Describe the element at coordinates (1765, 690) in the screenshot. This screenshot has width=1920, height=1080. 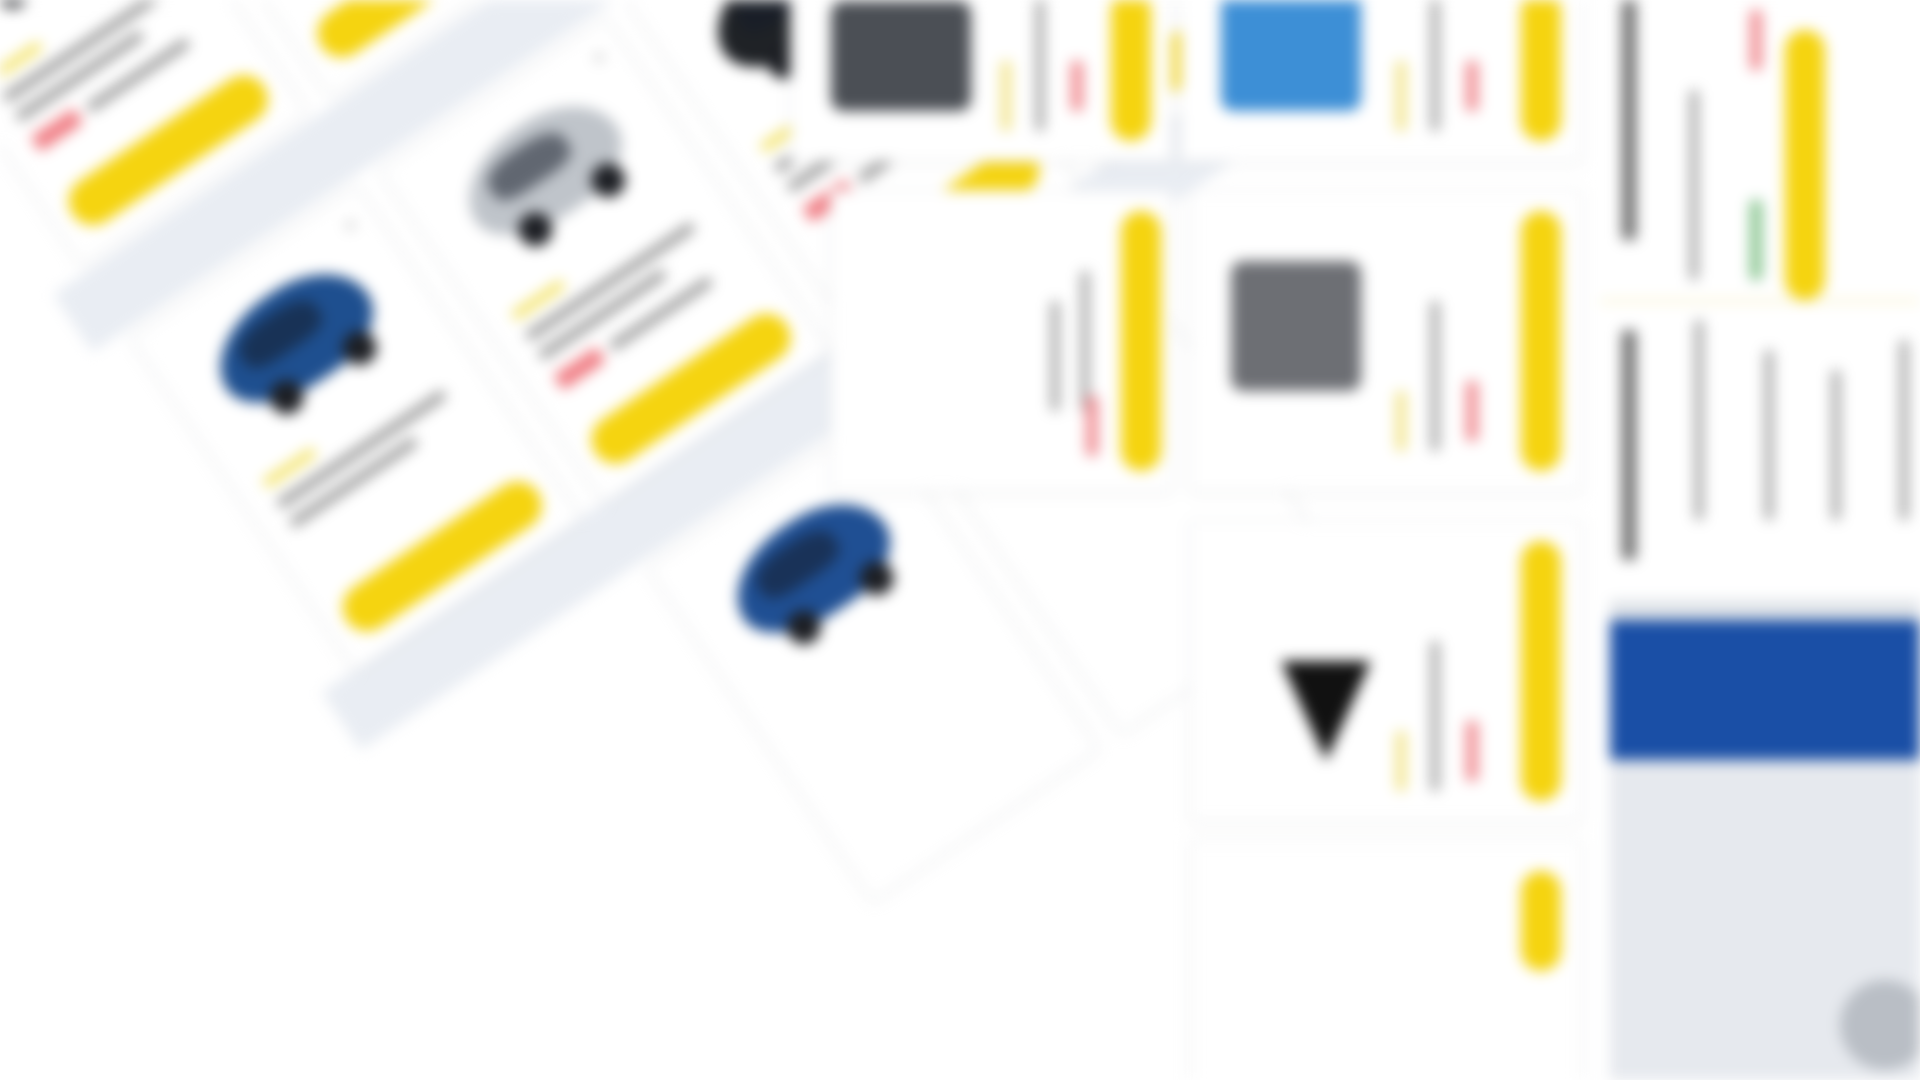
I see `photo-band` at that location.